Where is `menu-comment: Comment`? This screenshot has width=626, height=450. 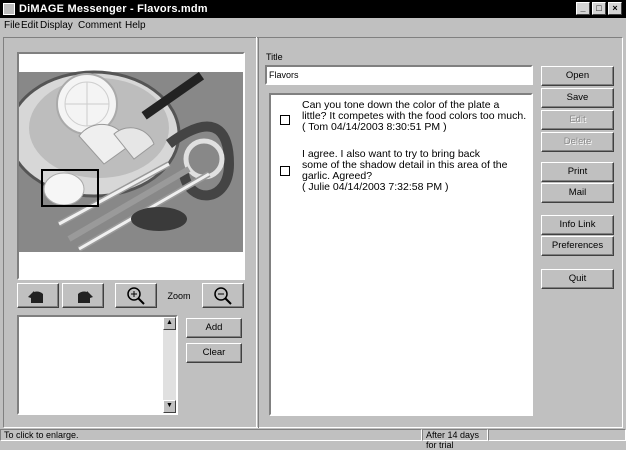 menu-comment: Comment is located at coordinates (99, 25).